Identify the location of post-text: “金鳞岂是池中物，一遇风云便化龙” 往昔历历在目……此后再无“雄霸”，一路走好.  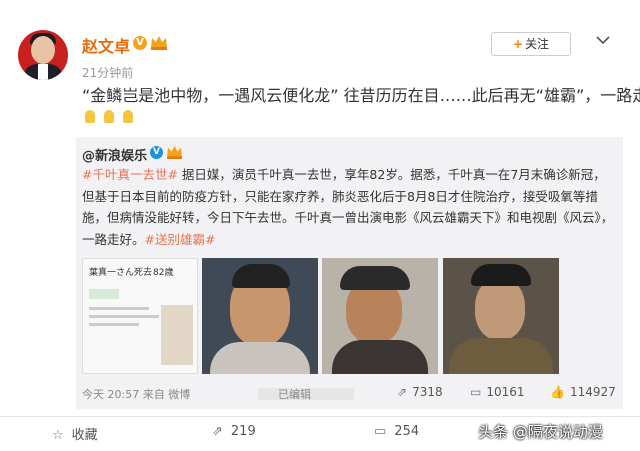
(361, 95).